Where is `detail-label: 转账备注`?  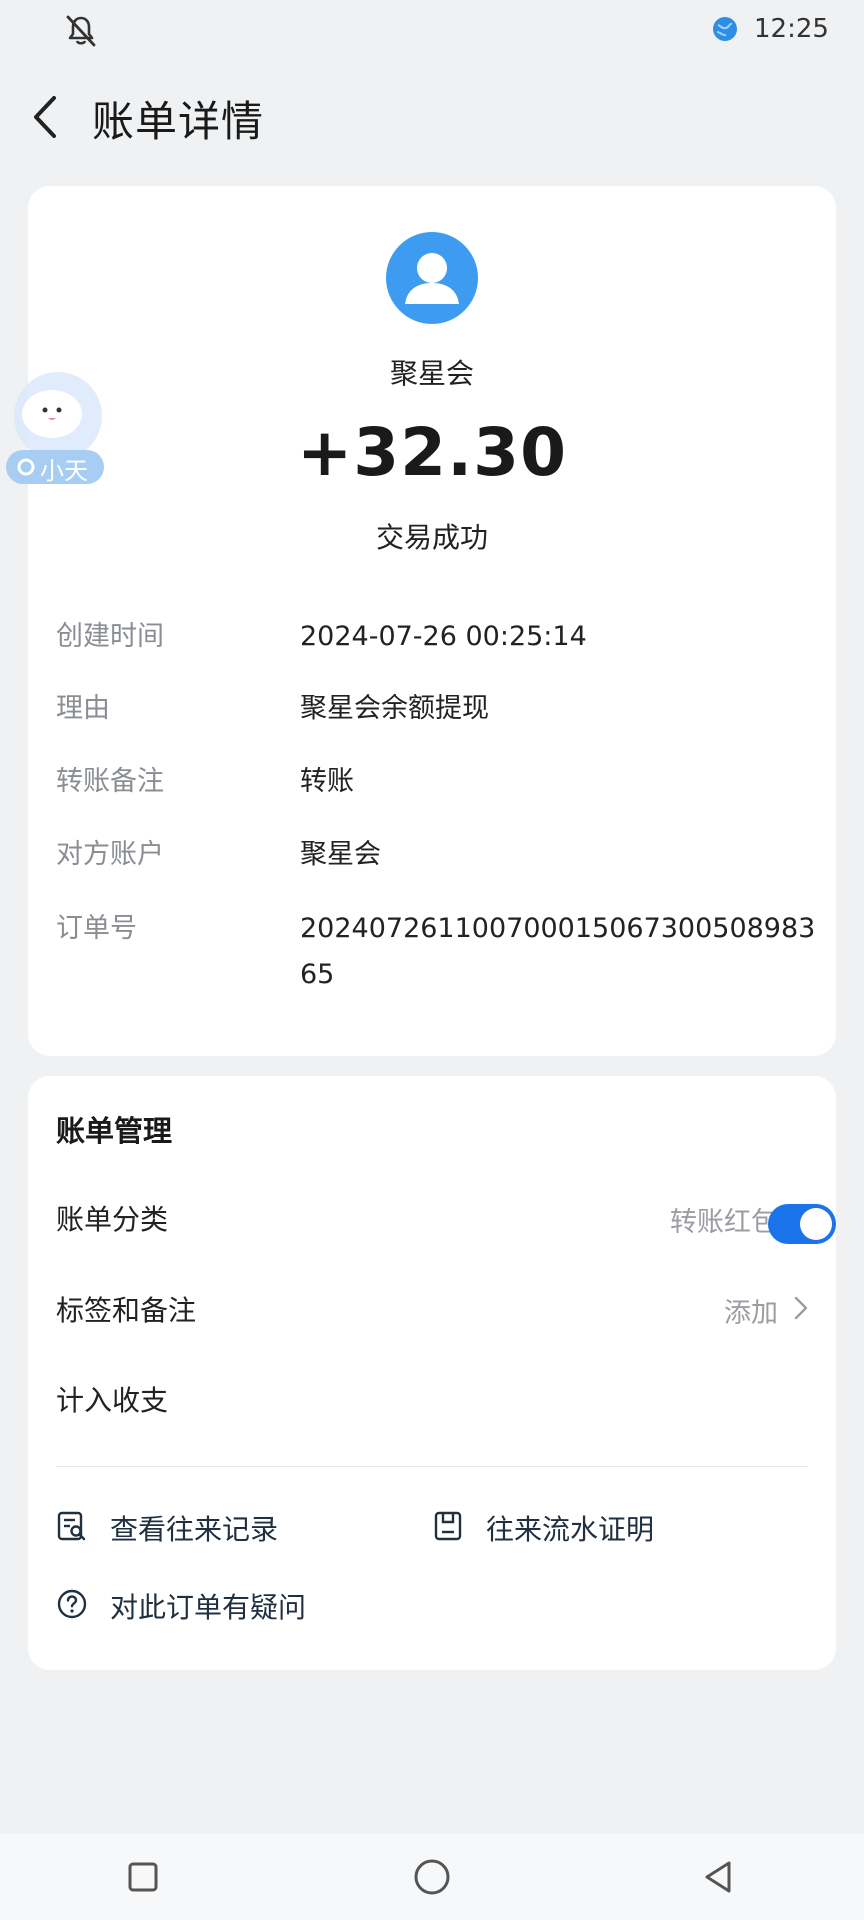 detail-label: 转账备注 is located at coordinates (110, 781).